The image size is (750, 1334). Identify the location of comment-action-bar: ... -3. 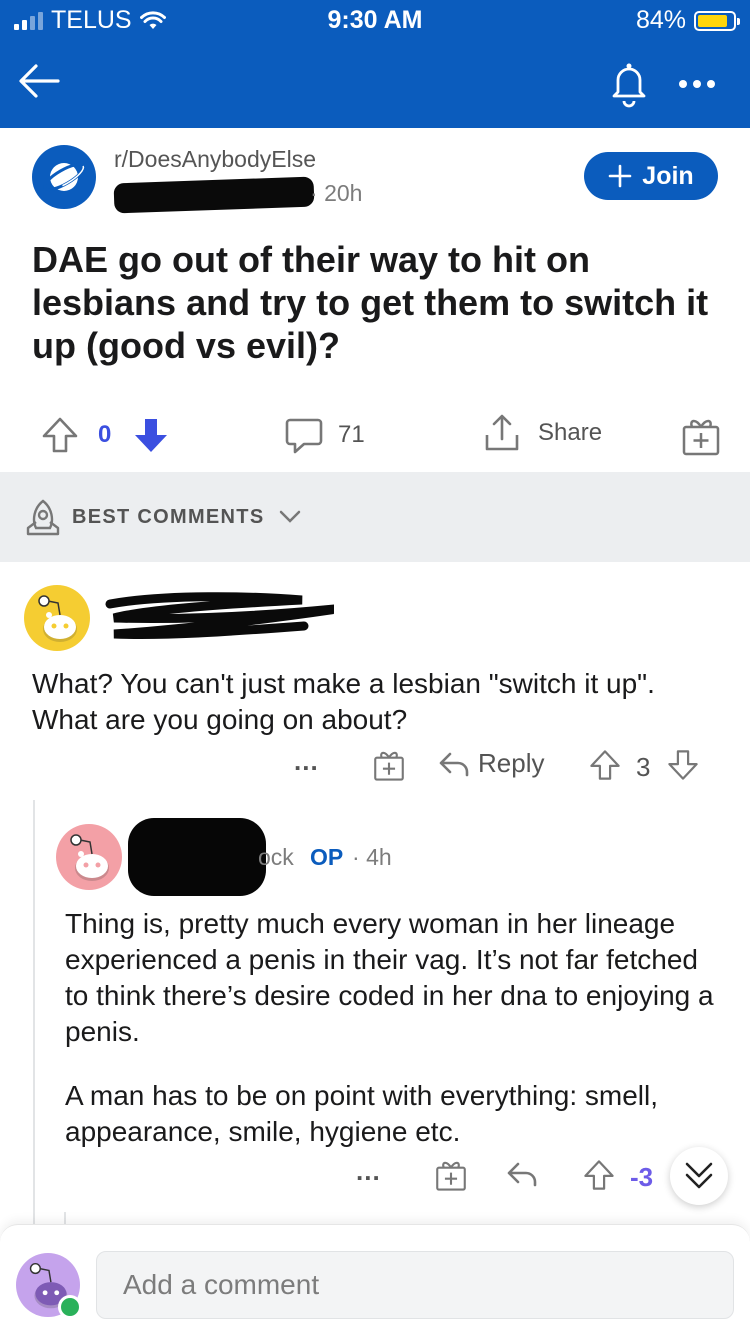
(375, 1176).